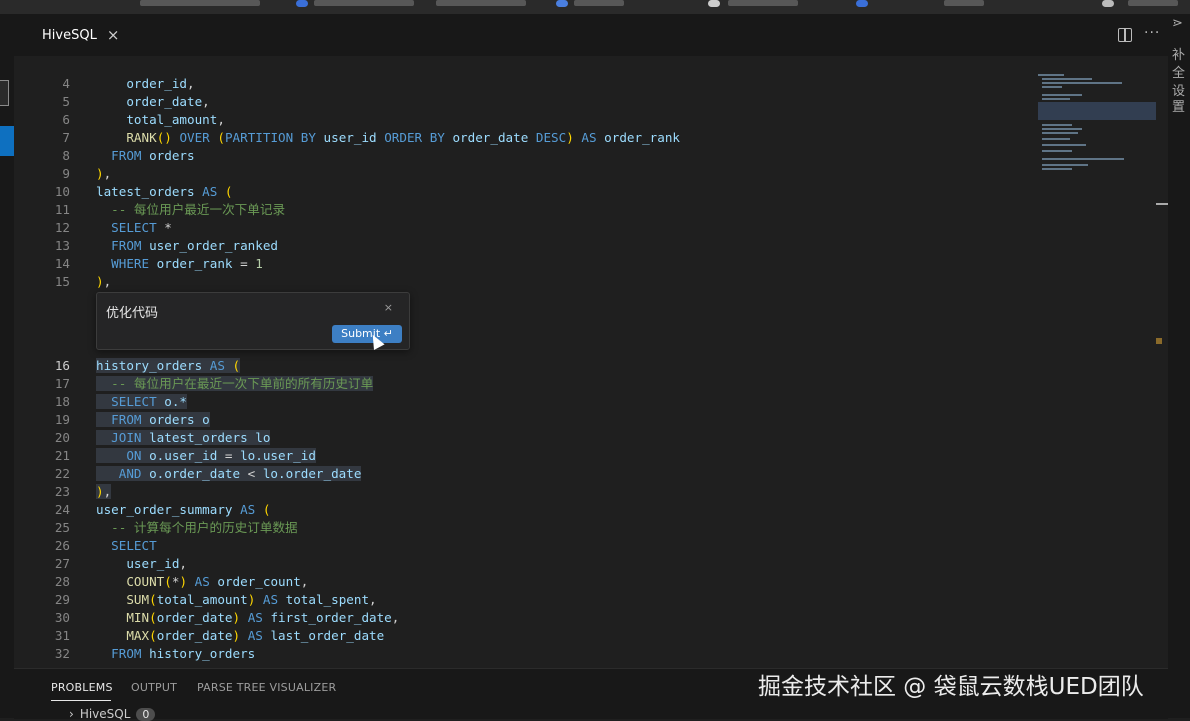  I want to click on line-code: FROM orders o, so click(153, 420).